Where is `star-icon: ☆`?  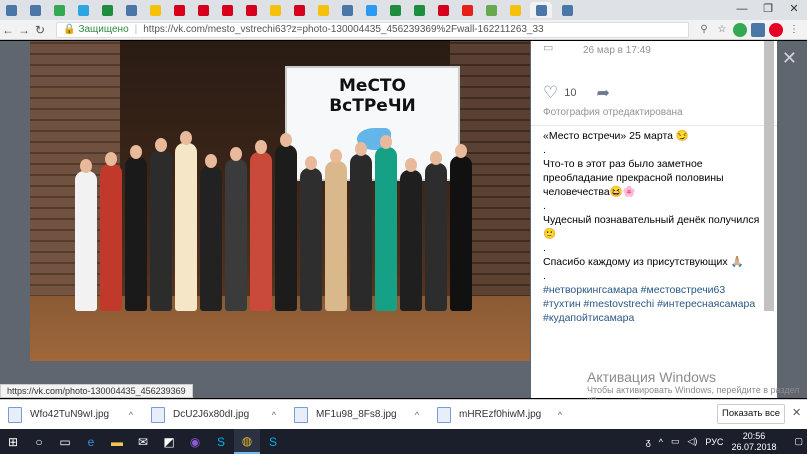 star-icon: ☆ is located at coordinates (722, 30).